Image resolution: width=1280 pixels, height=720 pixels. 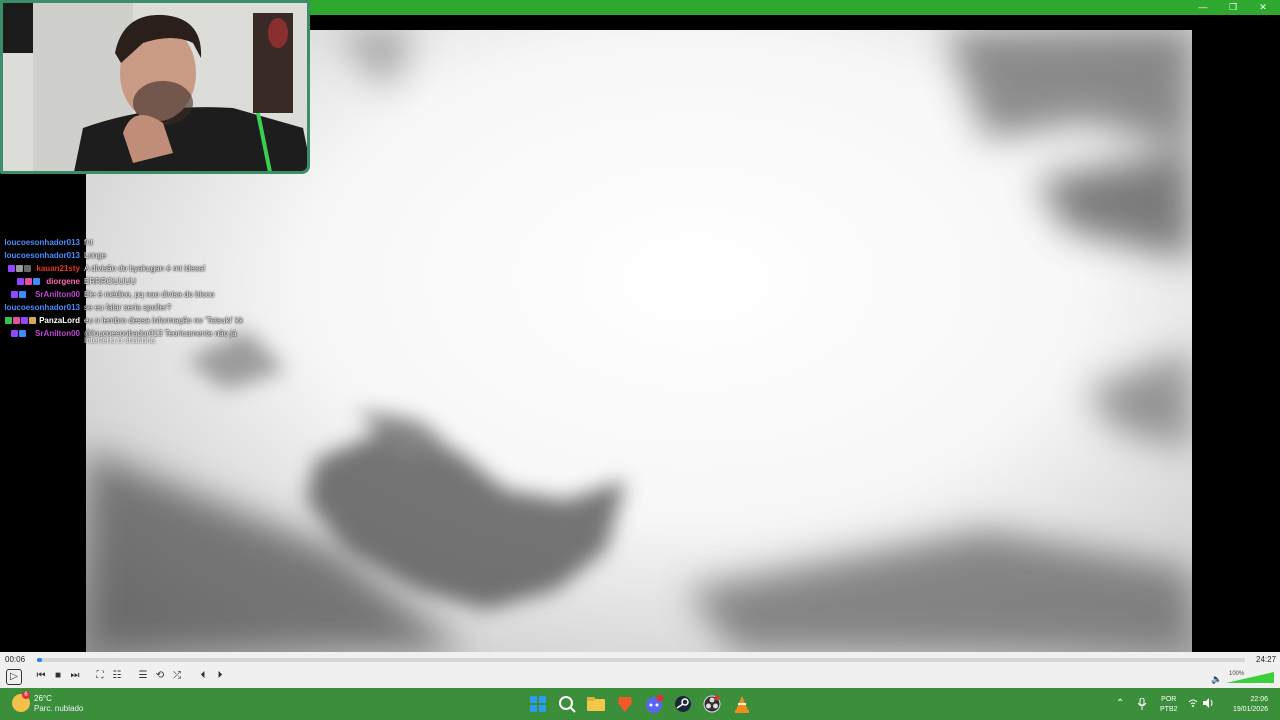 I want to click on chat-username: kauan21sty, so click(x=40, y=268).